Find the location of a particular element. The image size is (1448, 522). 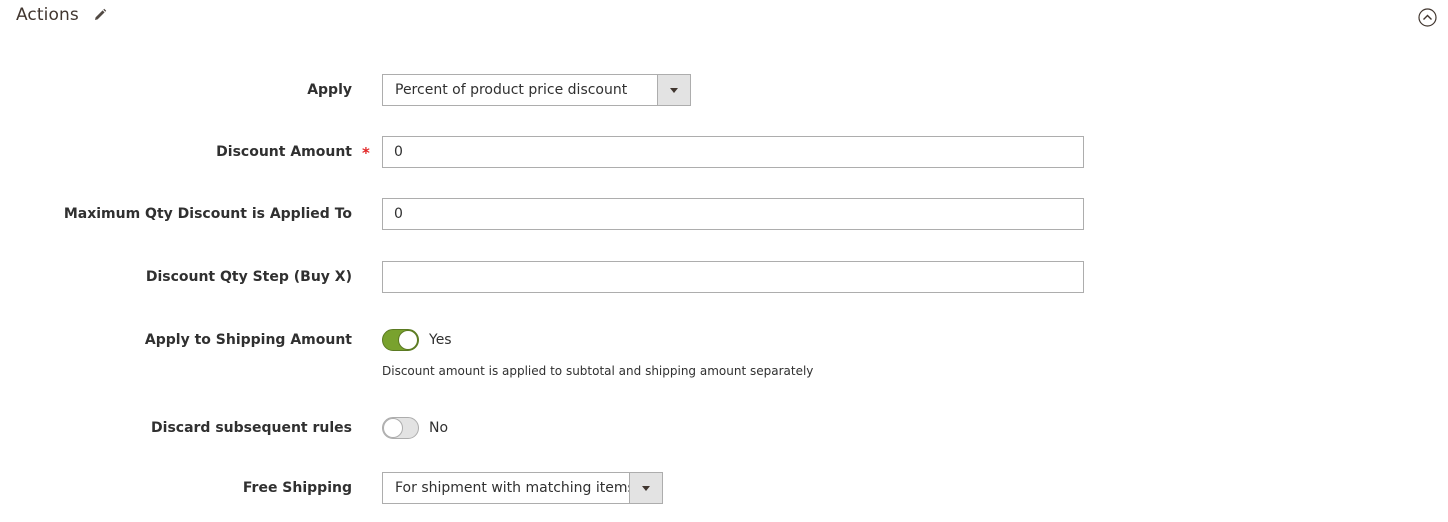

section-title: Actions is located at coordinates (47, 15).